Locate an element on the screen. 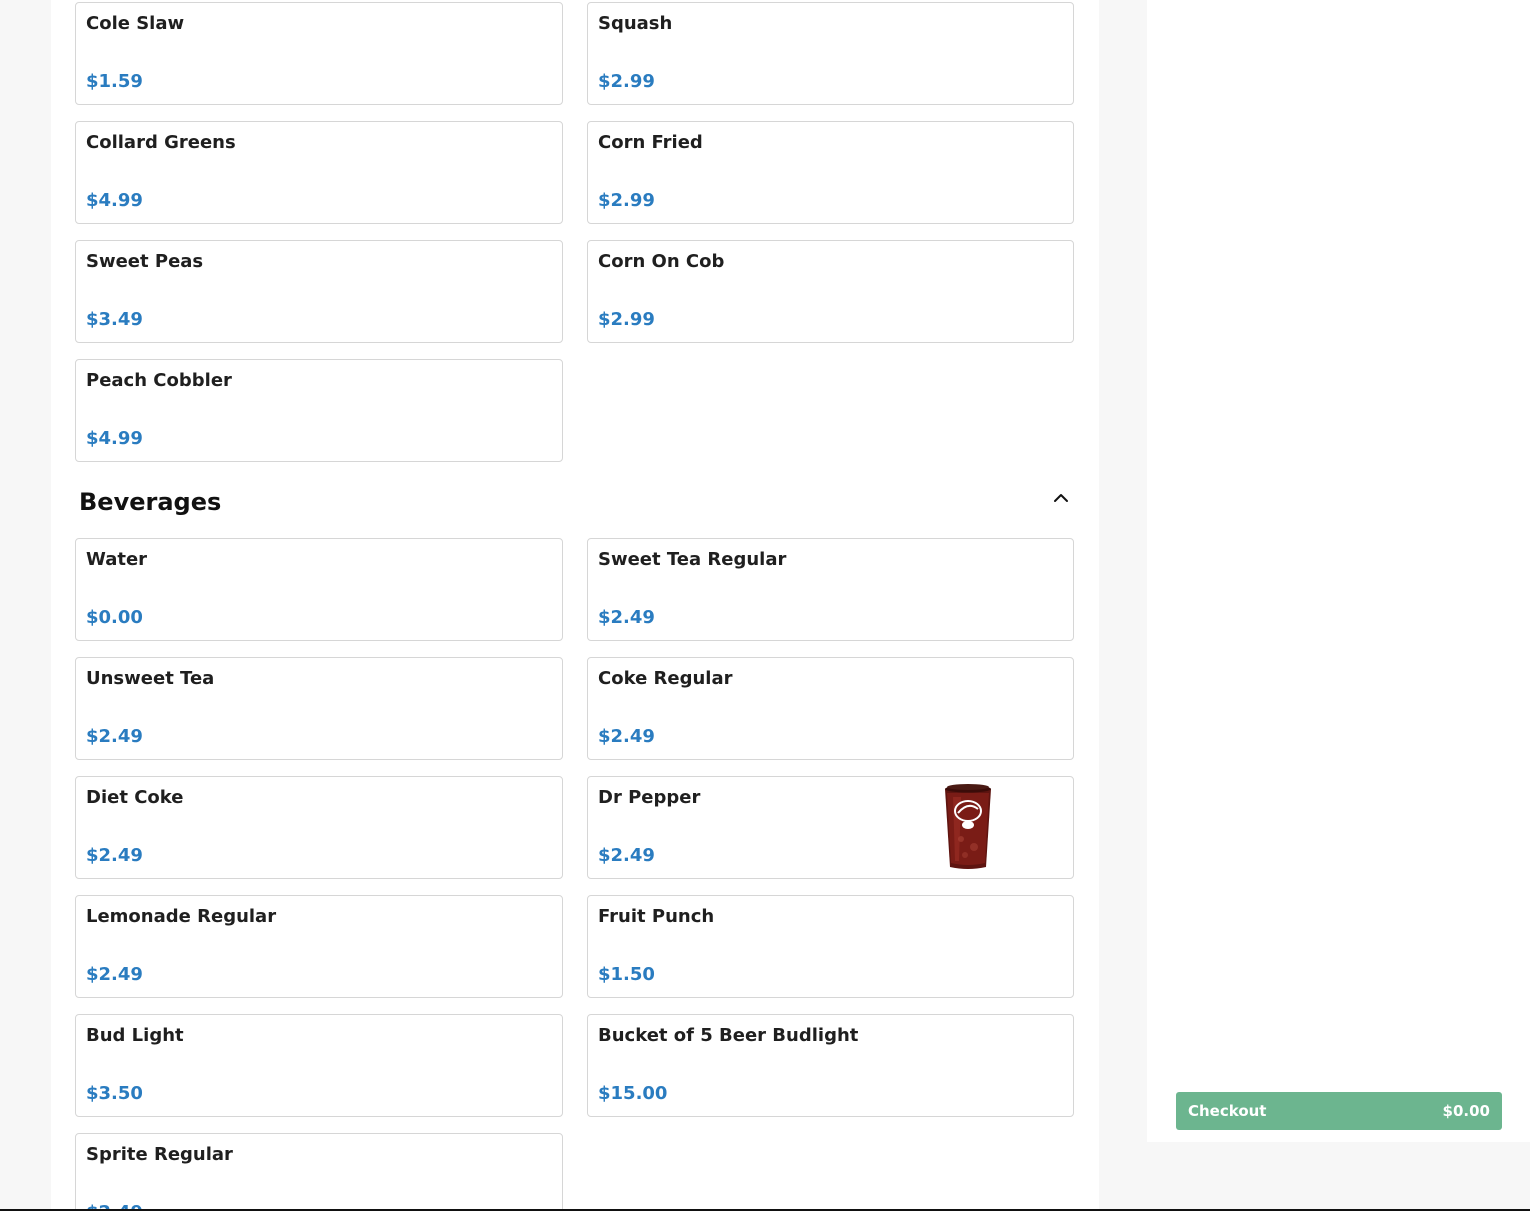 The width and height of the screenshot is (1530, 1211). item-price: $0.00 is located at coordinates (114, 617).